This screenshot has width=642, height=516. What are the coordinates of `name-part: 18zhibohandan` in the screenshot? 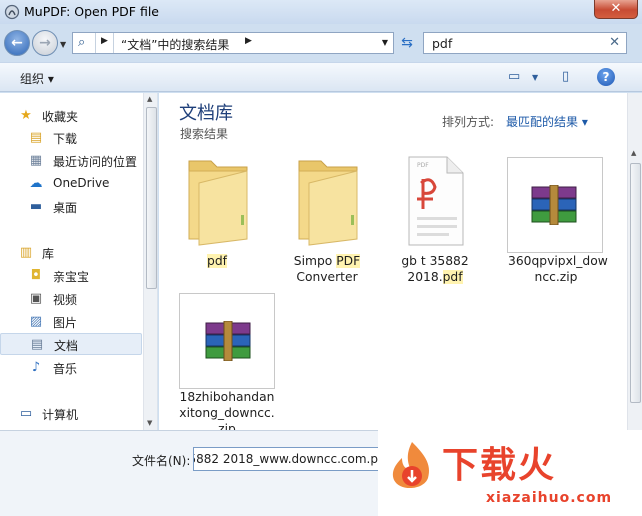 It's located at (227, 397).